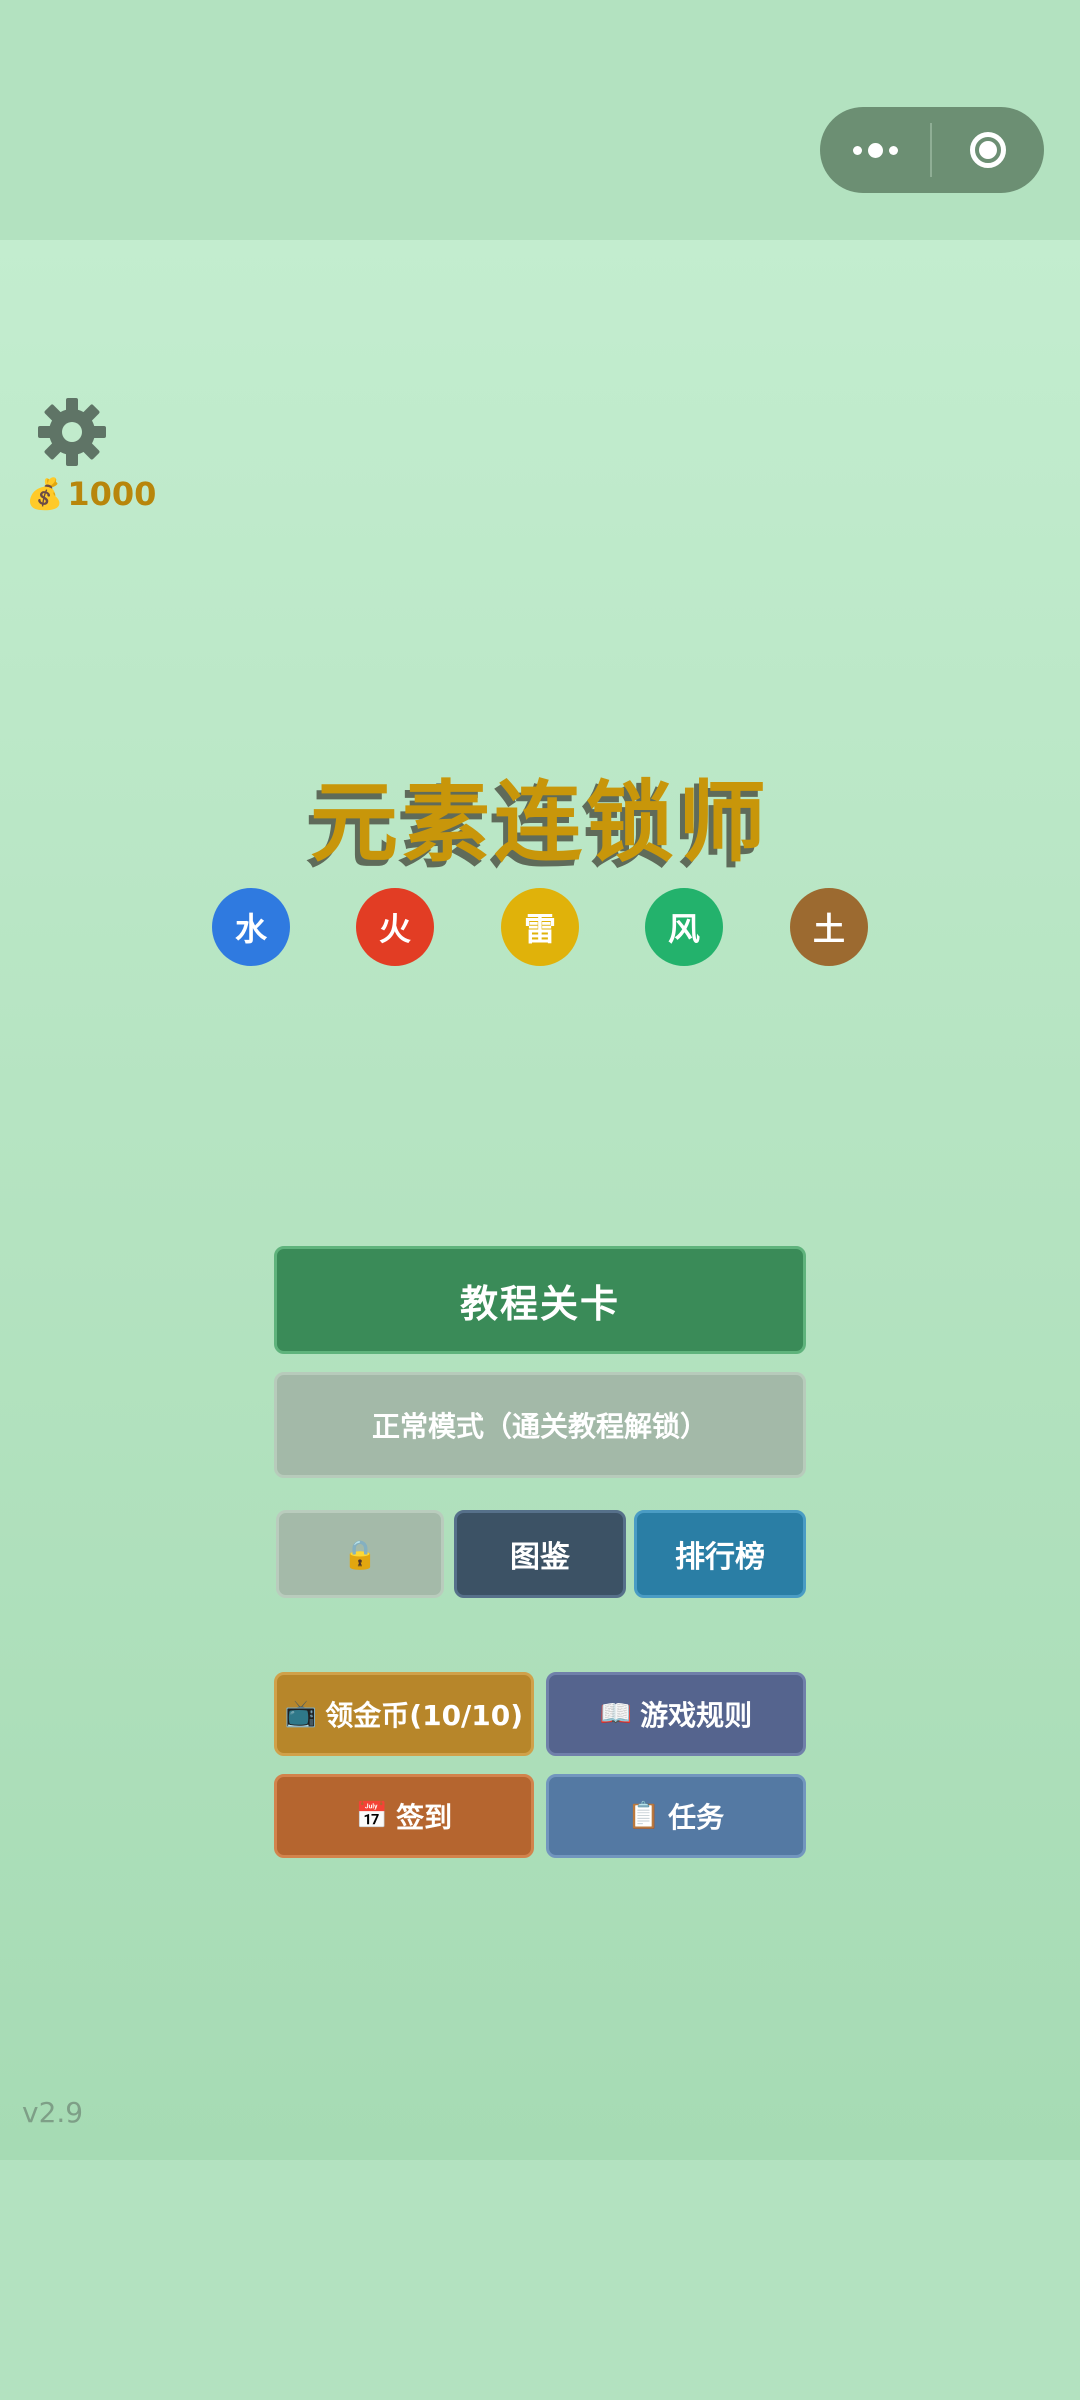  I want to click on codex-button: 图鉴, so click(540, 1554).